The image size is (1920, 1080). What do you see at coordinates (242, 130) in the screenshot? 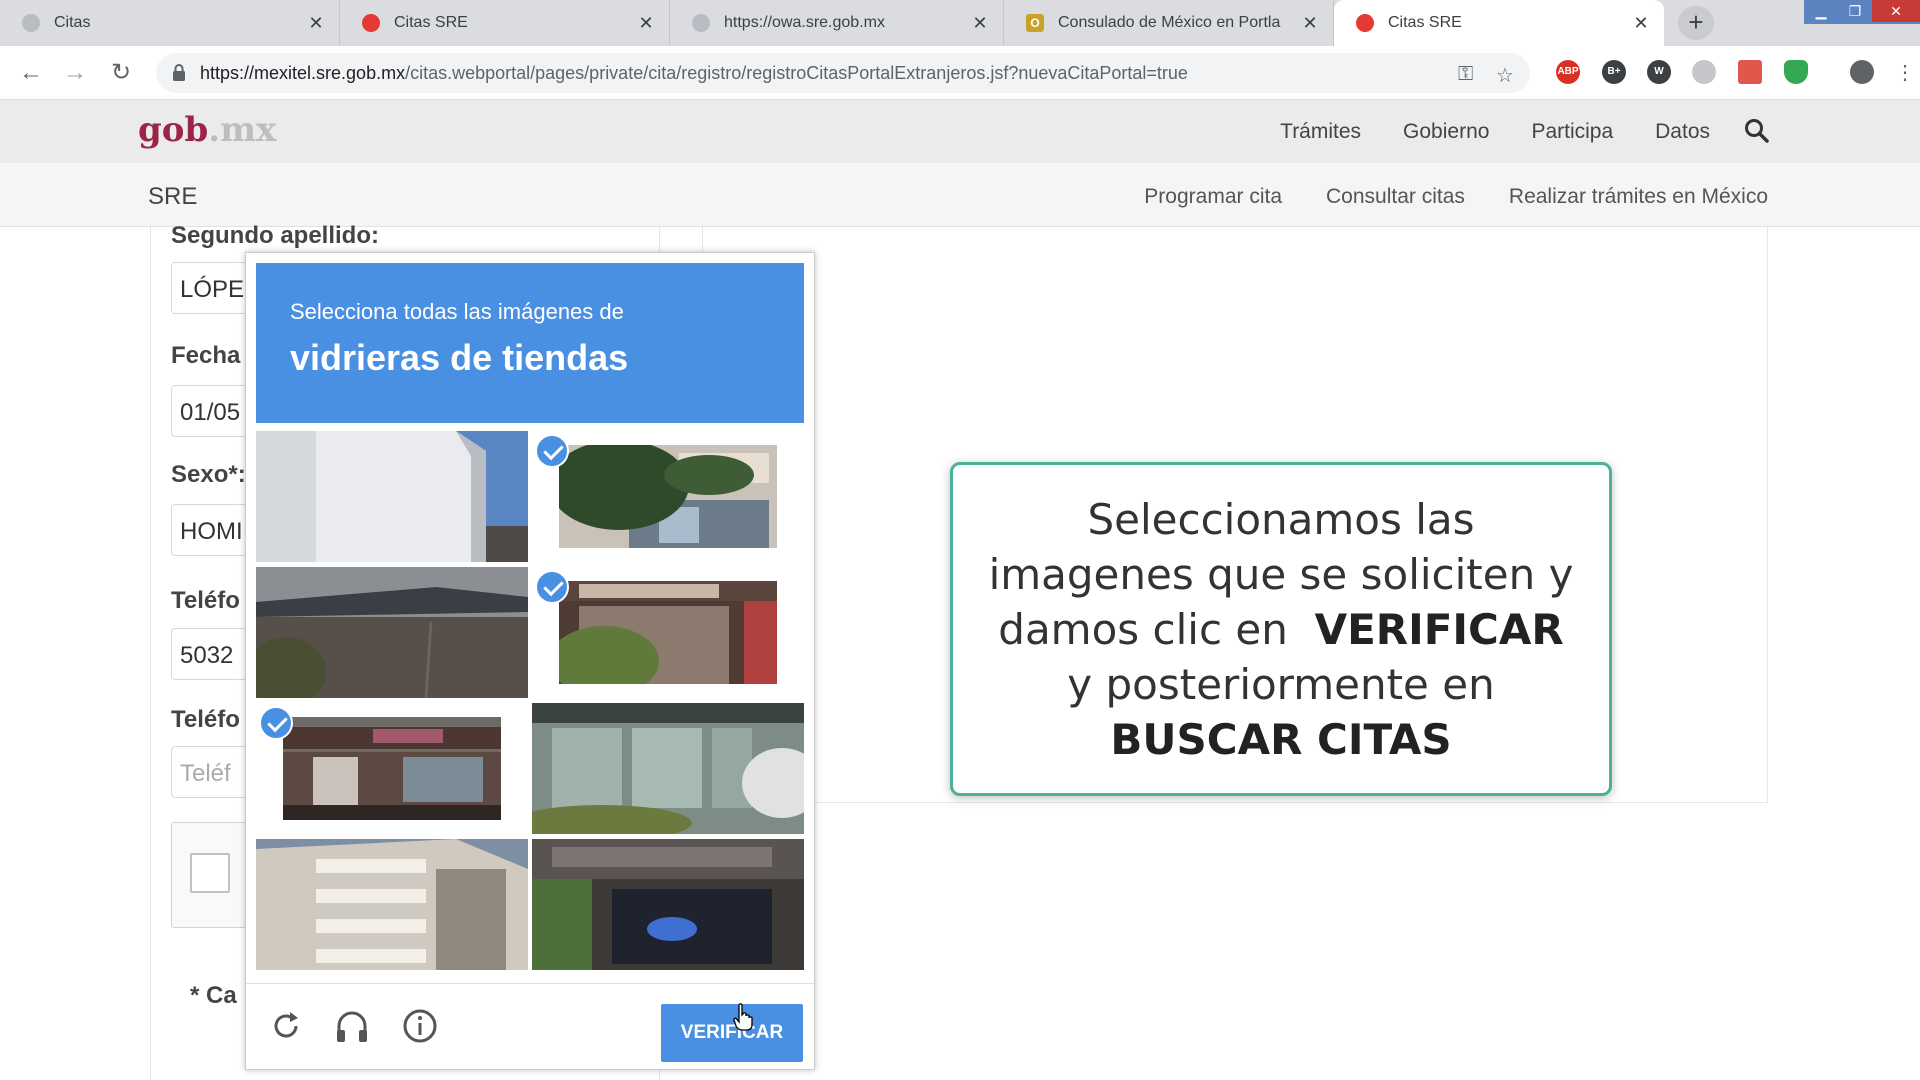
I see `logo-mx: .mx` at bounding box center [242, 130].